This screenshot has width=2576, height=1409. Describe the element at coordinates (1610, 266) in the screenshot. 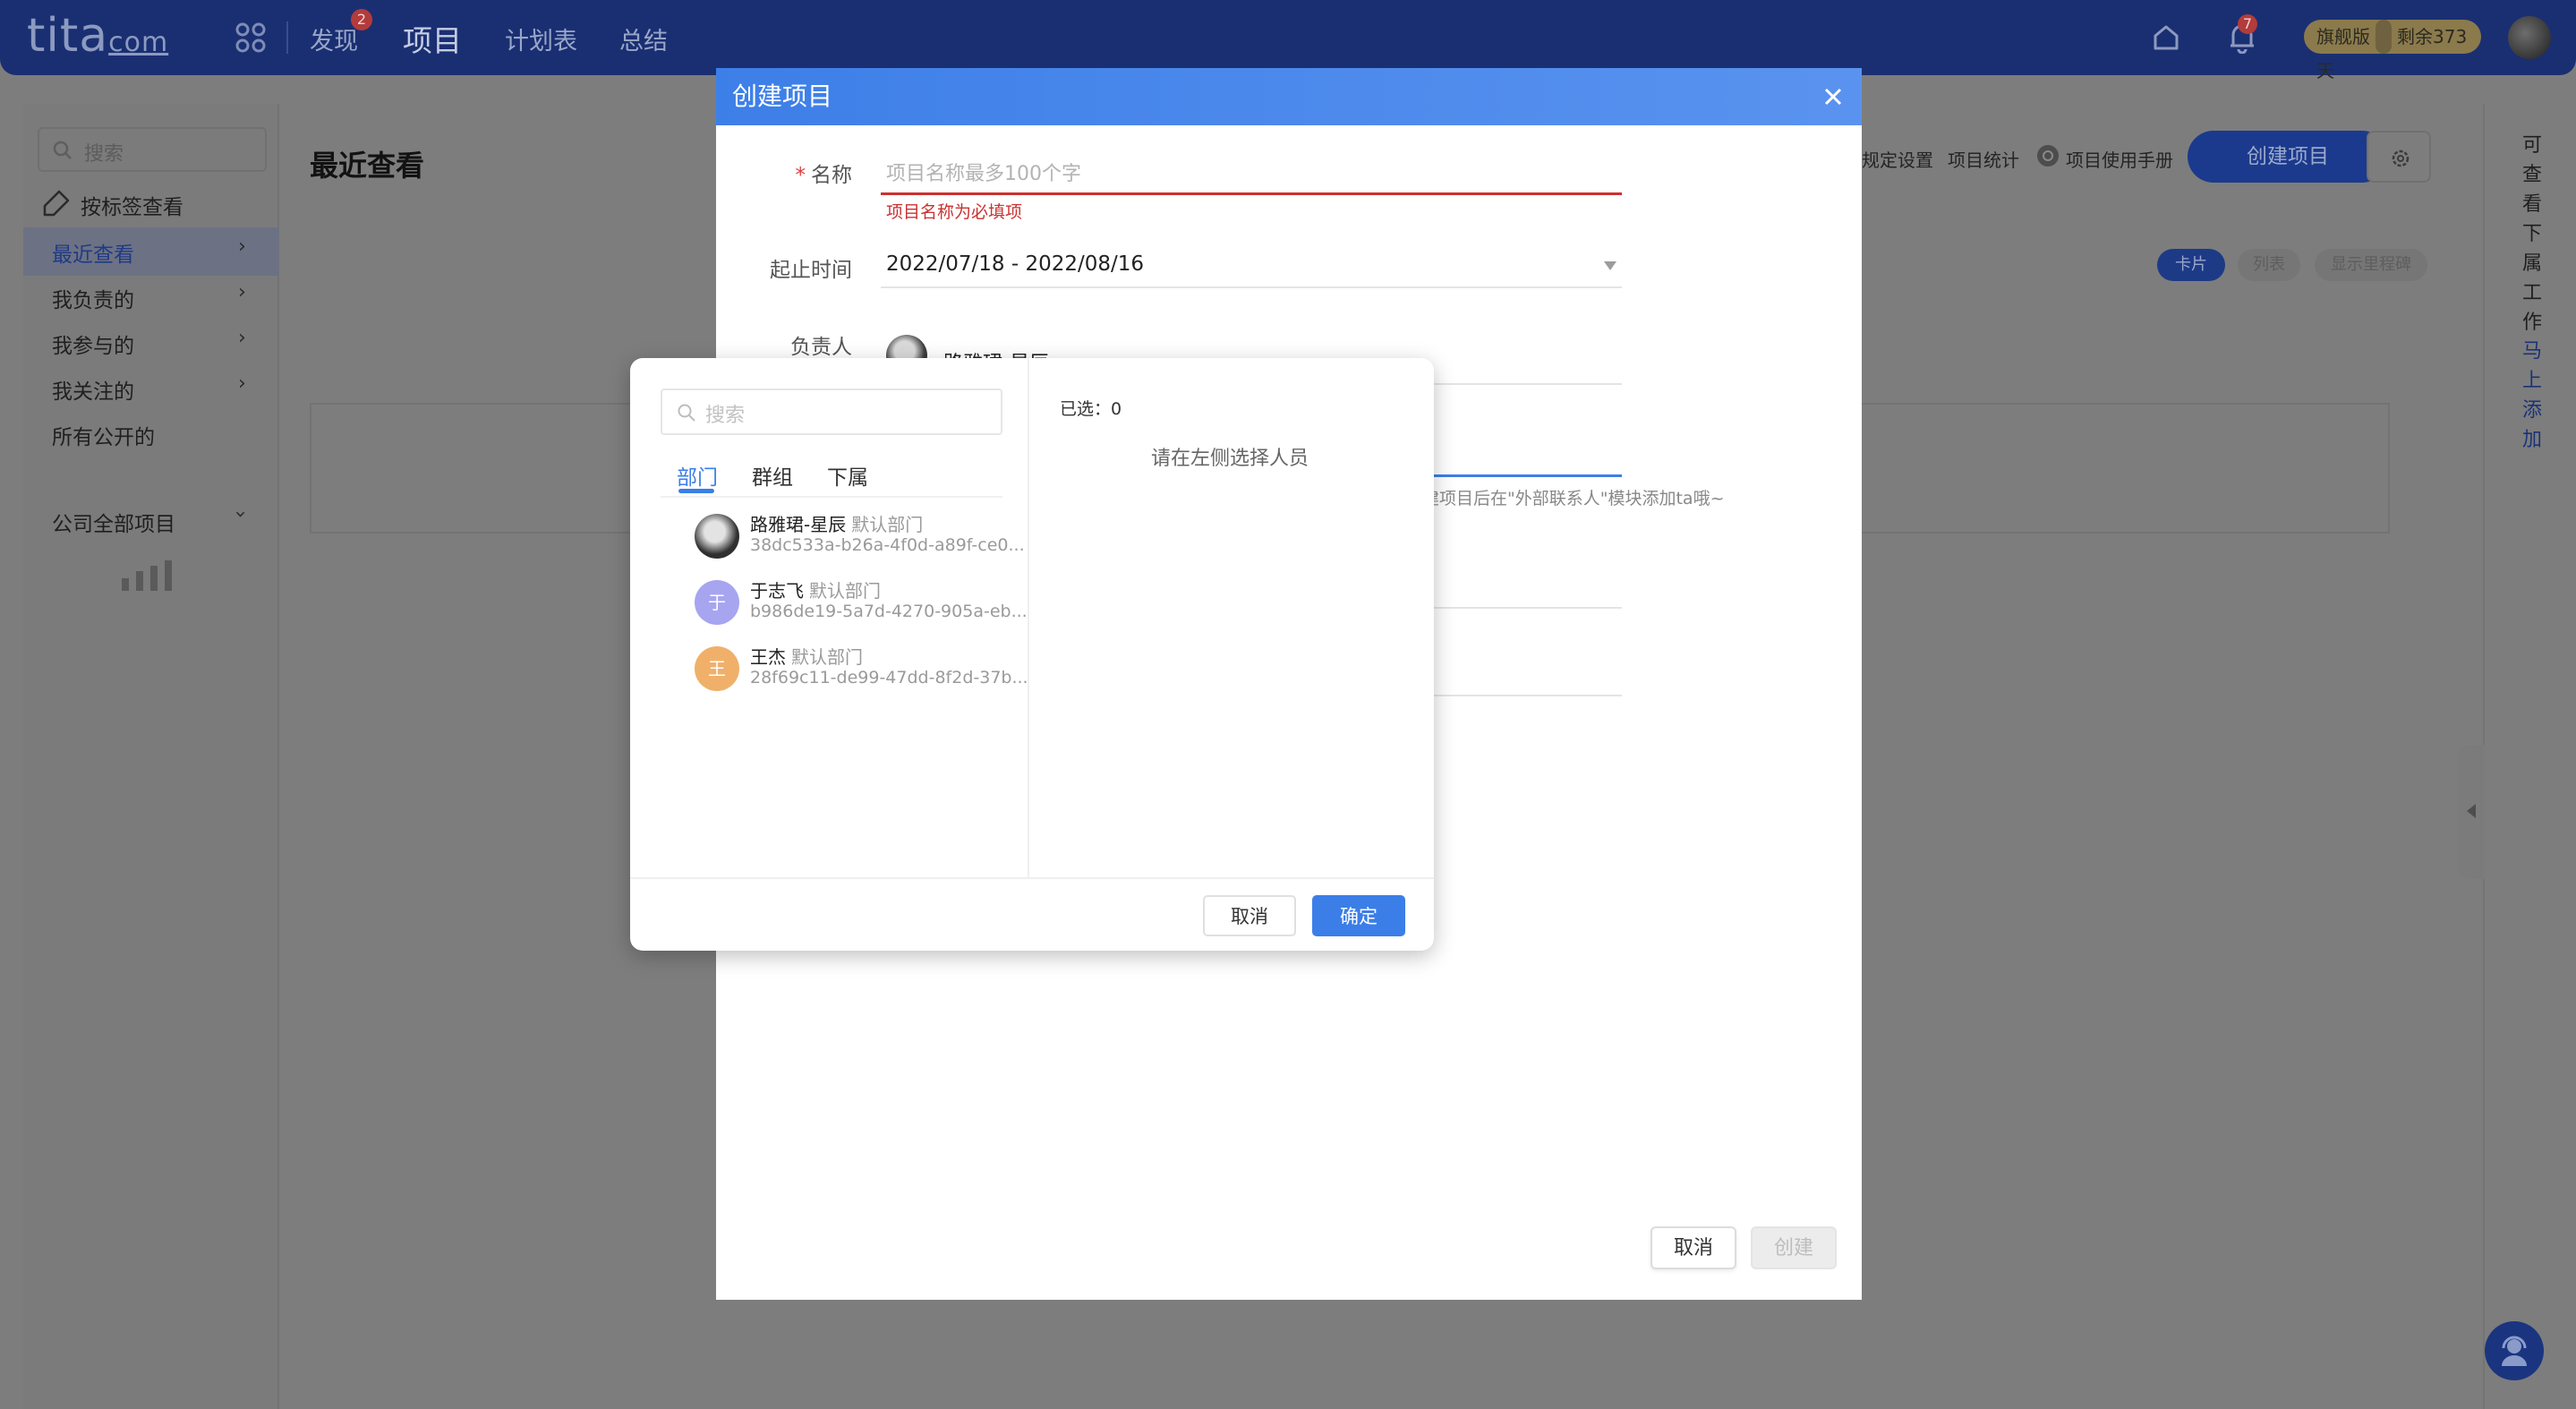

I see `dropdown-arrow-icon` at that location.